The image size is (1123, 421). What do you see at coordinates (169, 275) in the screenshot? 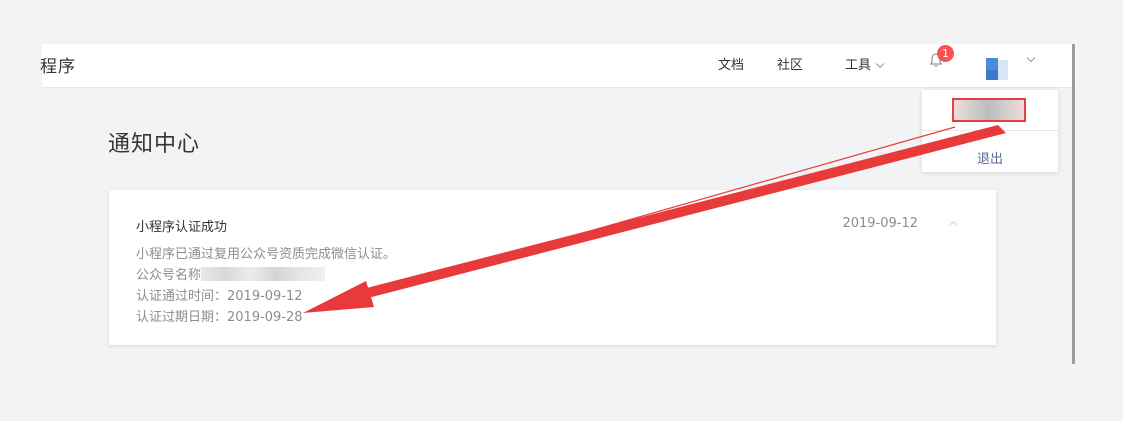
I see `account-name-label: 公众号名称` at bounding box center [169, 275].